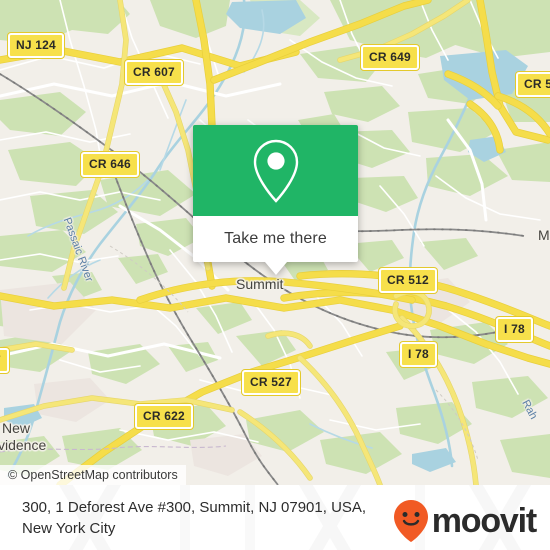 Image resolution: width=550 pixels, height=550 pixels. Describe the element at coordinates (36, 45) in the screenshot. I see `shield-nj-124: NJ 124` at that location.